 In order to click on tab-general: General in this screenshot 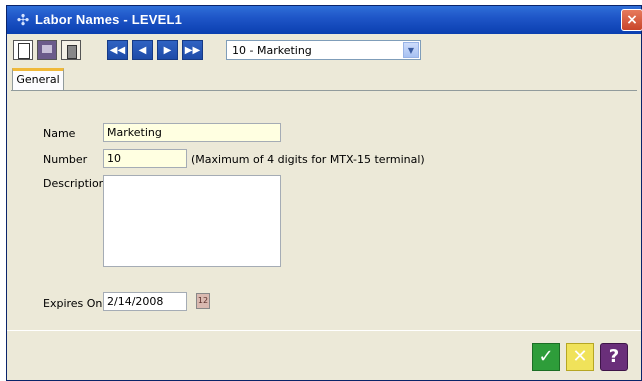, I will do `click(38, 79)`.